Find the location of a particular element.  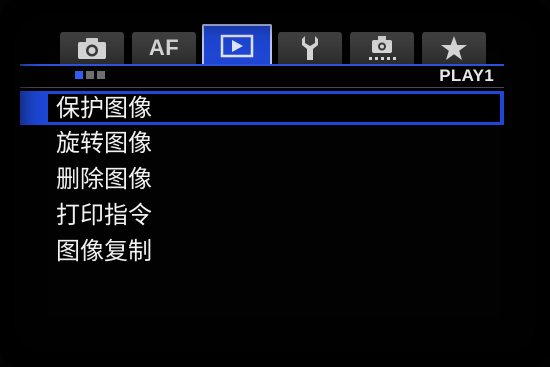

tab-my-menu is located at coordinates (454, 48).